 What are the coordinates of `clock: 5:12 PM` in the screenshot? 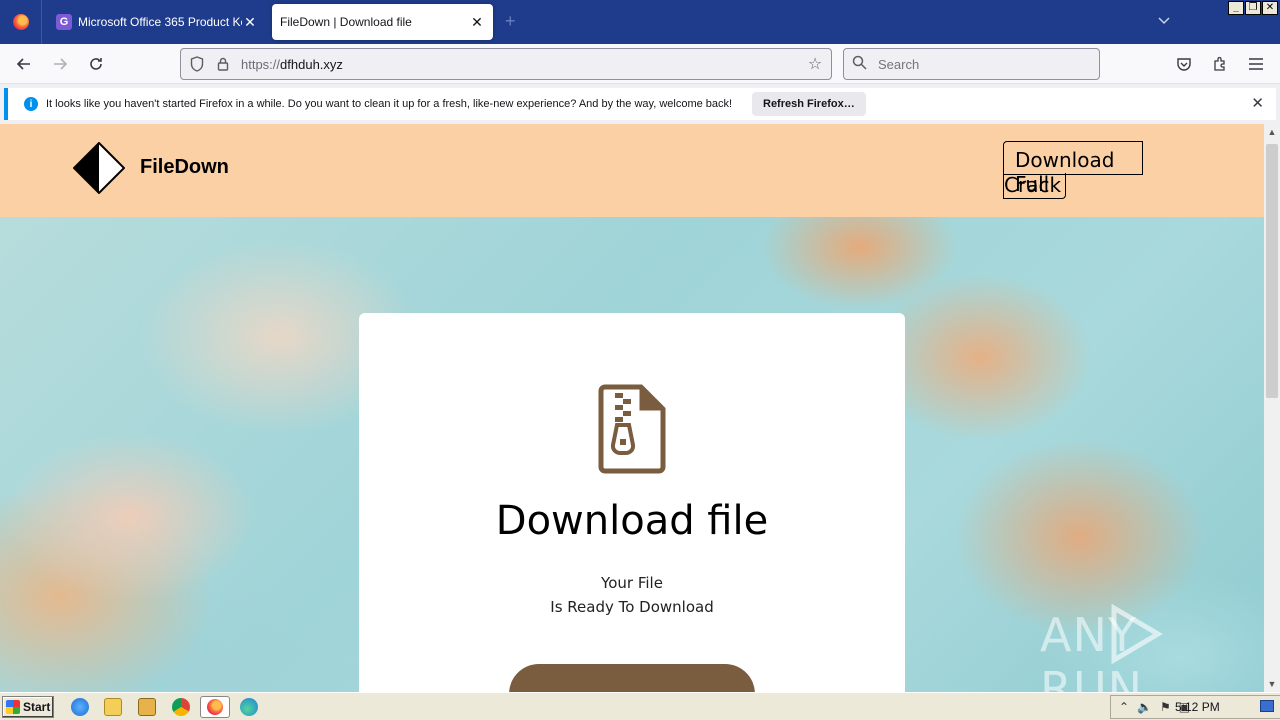 It's located at (1197, 707).